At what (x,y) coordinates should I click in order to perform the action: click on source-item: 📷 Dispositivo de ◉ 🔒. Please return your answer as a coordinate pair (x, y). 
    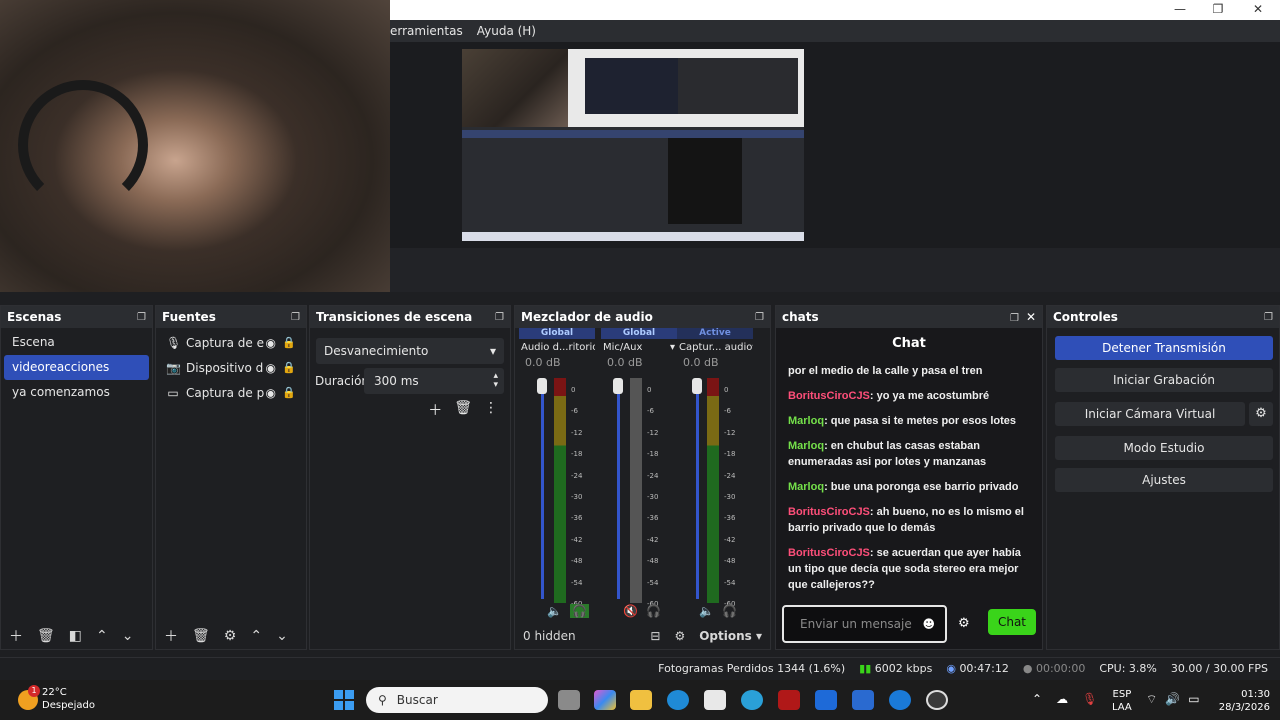
    Looking at the image, I should click on (231, 367).